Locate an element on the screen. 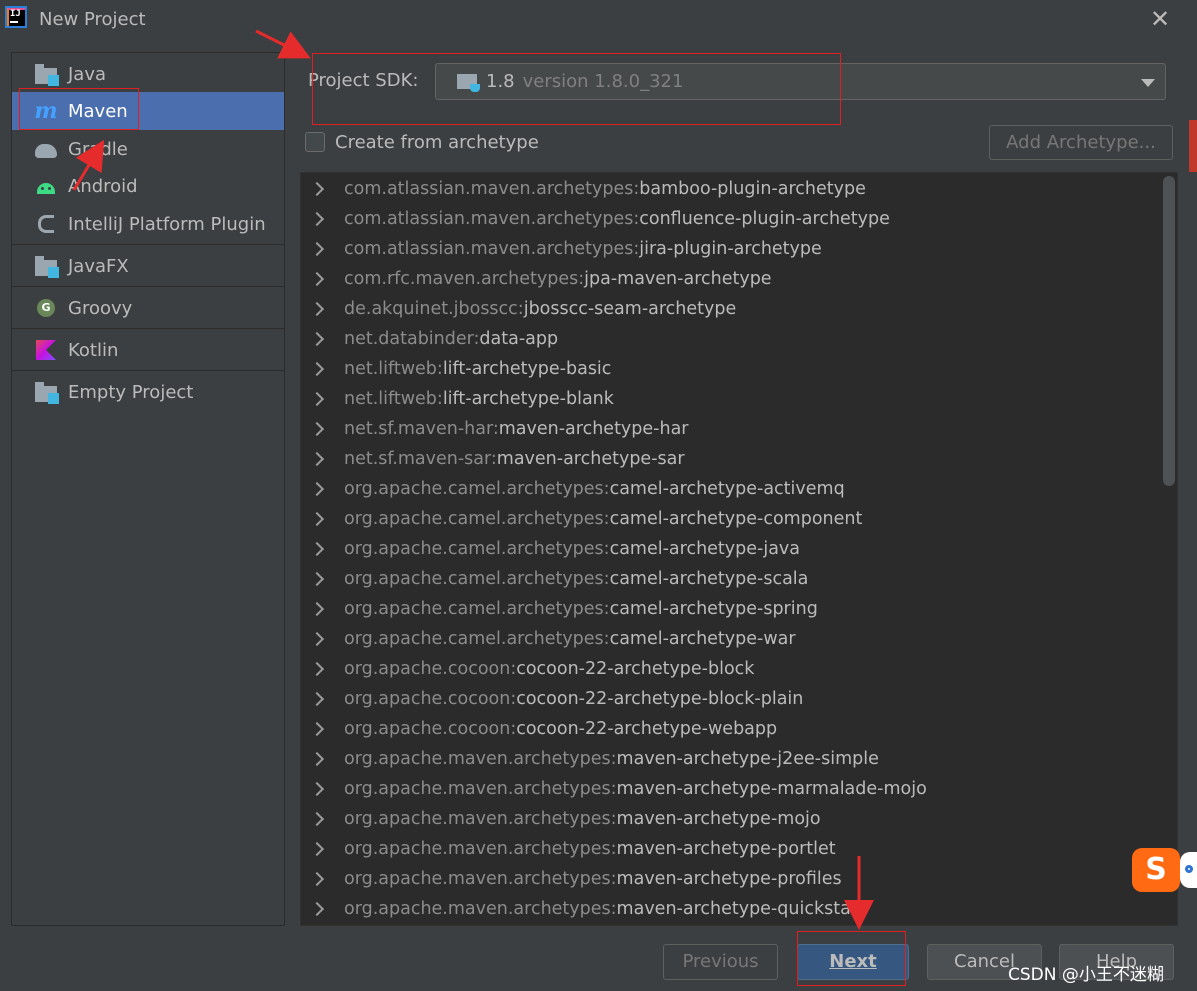  archetype-group-id: net.databinder: is located at coordinates (412, 339).